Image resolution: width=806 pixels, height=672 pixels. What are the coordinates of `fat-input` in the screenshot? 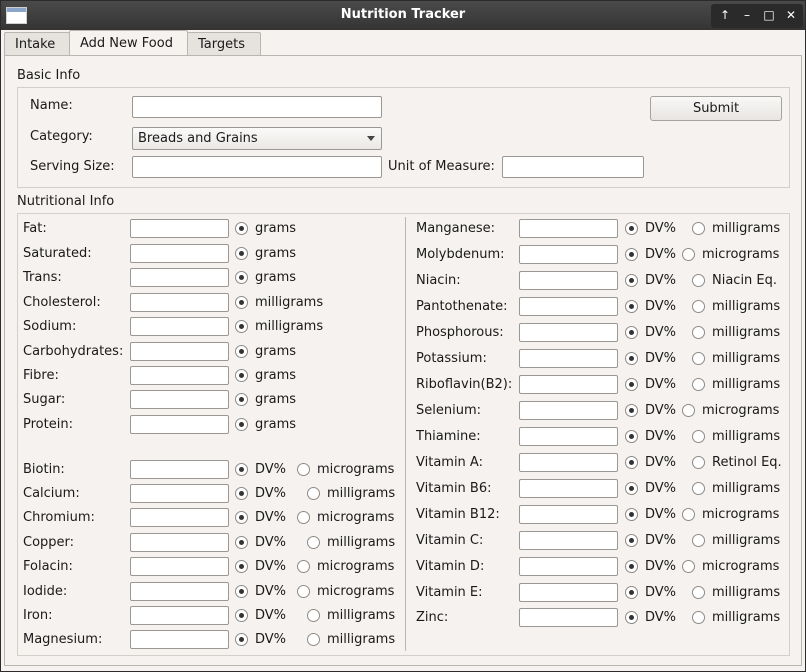 It's located at (179, 228).